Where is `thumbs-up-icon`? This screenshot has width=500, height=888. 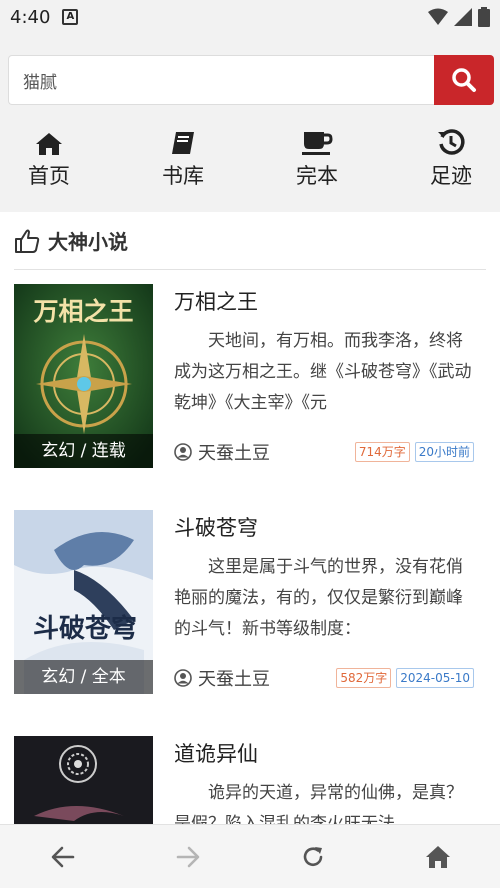 thumbs-up-icon is located at coordinates (27, 241).